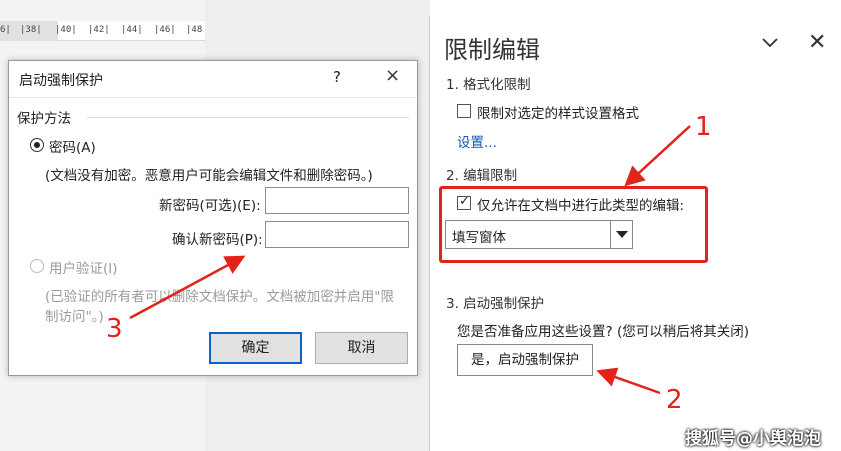 The height and width of the screenshot is (451, 841). Describe the element at coordinates (61, 81) in the screenshot. I see `dialog-title: 启动强制保护` at that location.